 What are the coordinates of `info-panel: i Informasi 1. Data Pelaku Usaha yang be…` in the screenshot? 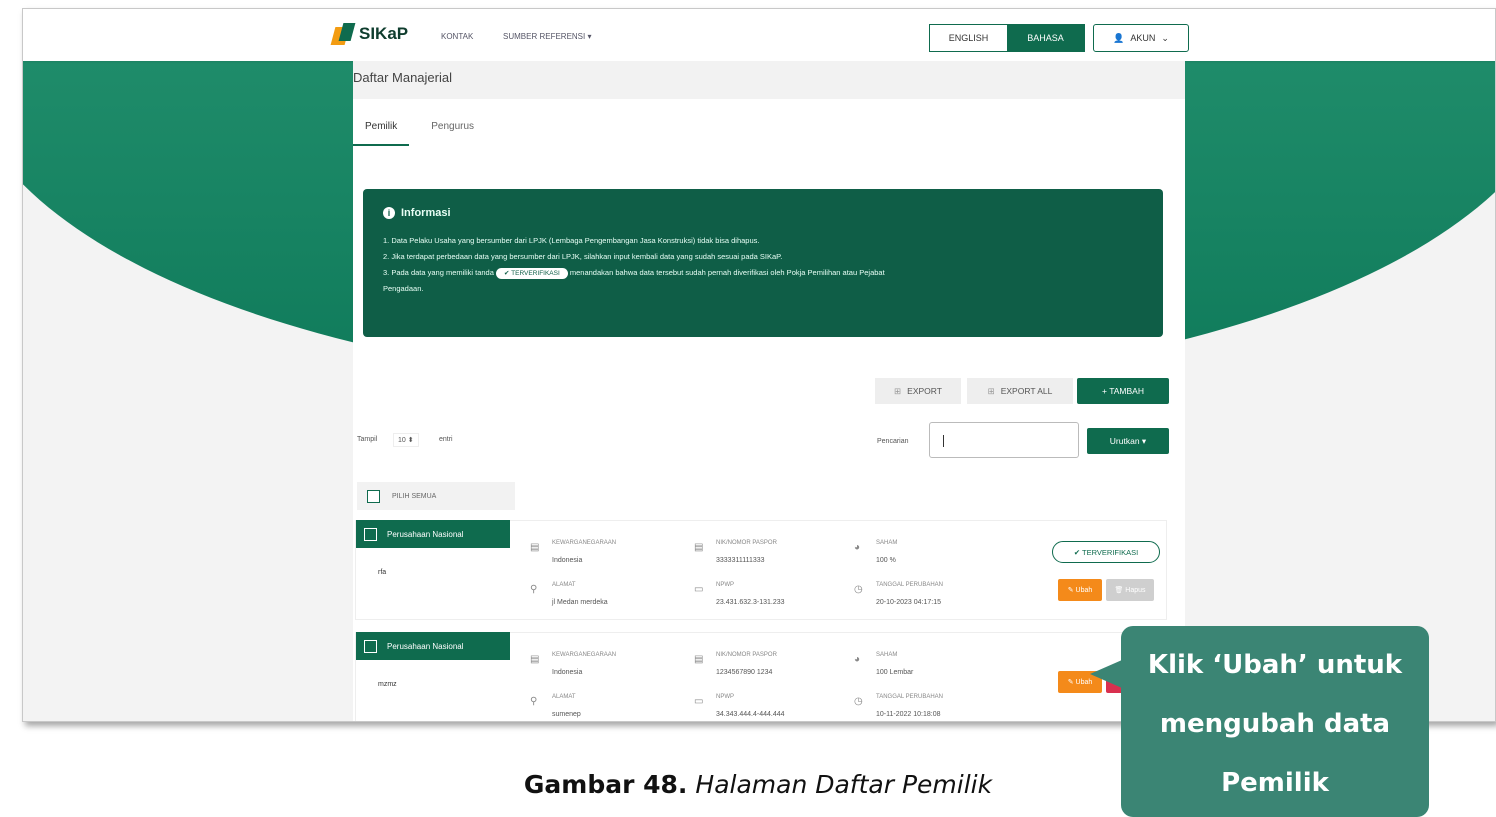 It's located at (763, 263).